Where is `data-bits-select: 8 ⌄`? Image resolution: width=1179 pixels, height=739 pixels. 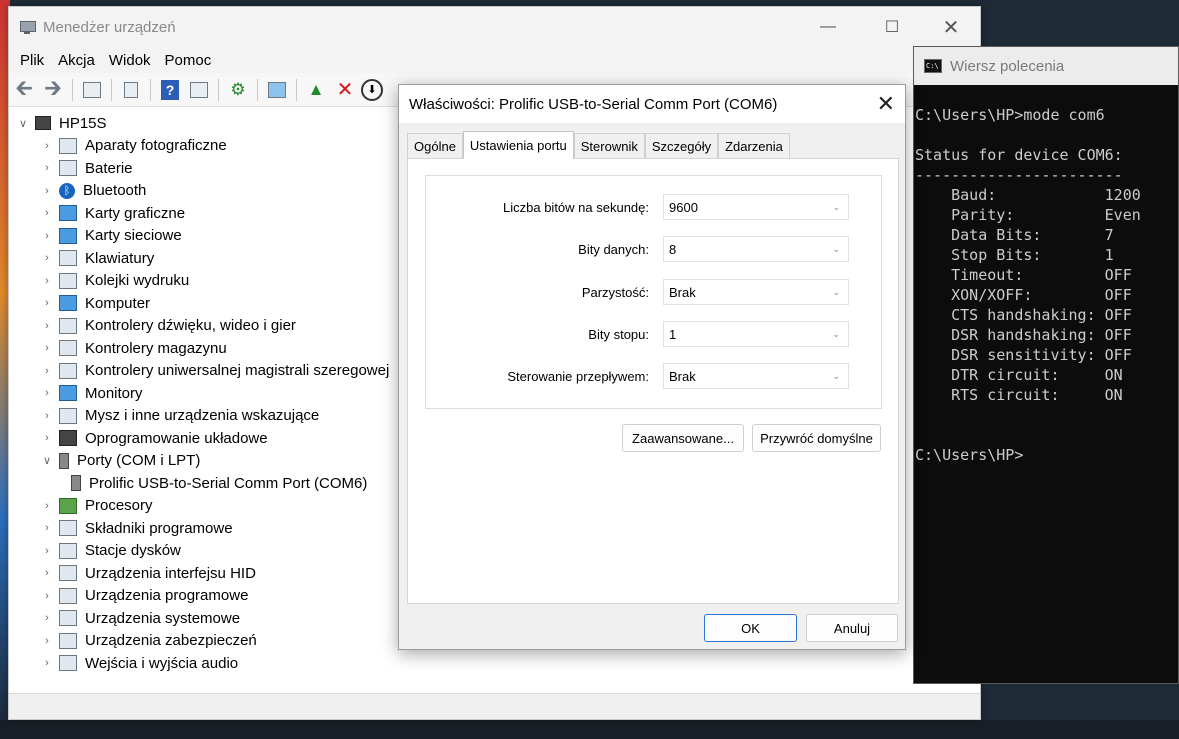 data-bits-select: 8 ⌄ is located at coordinates (756, 249).